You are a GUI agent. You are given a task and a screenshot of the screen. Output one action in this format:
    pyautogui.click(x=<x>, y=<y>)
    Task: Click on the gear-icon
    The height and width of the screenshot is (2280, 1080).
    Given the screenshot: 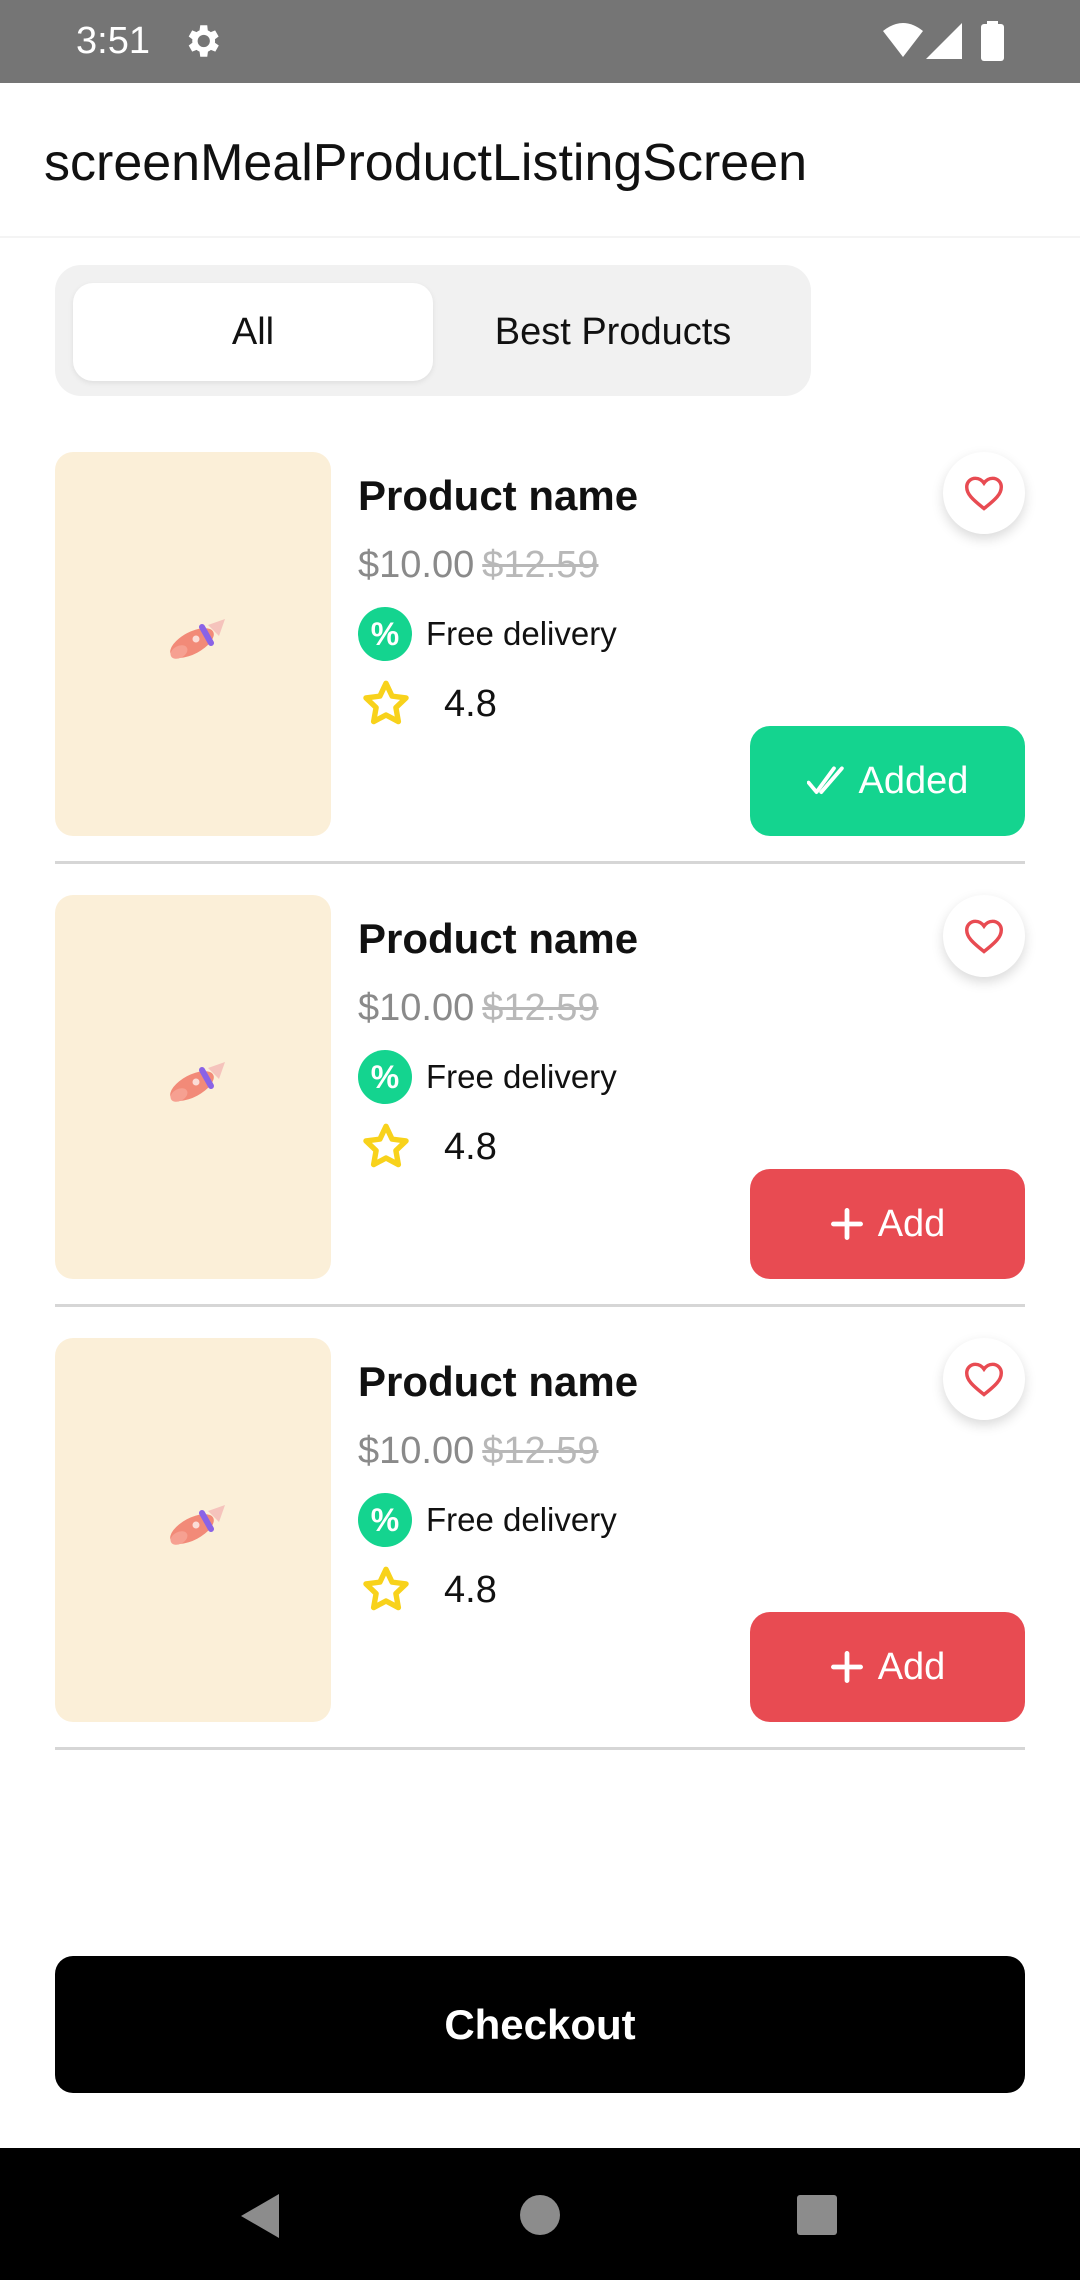 What is the action you would take?
    pyautogui.click(x=203, y=41)
    